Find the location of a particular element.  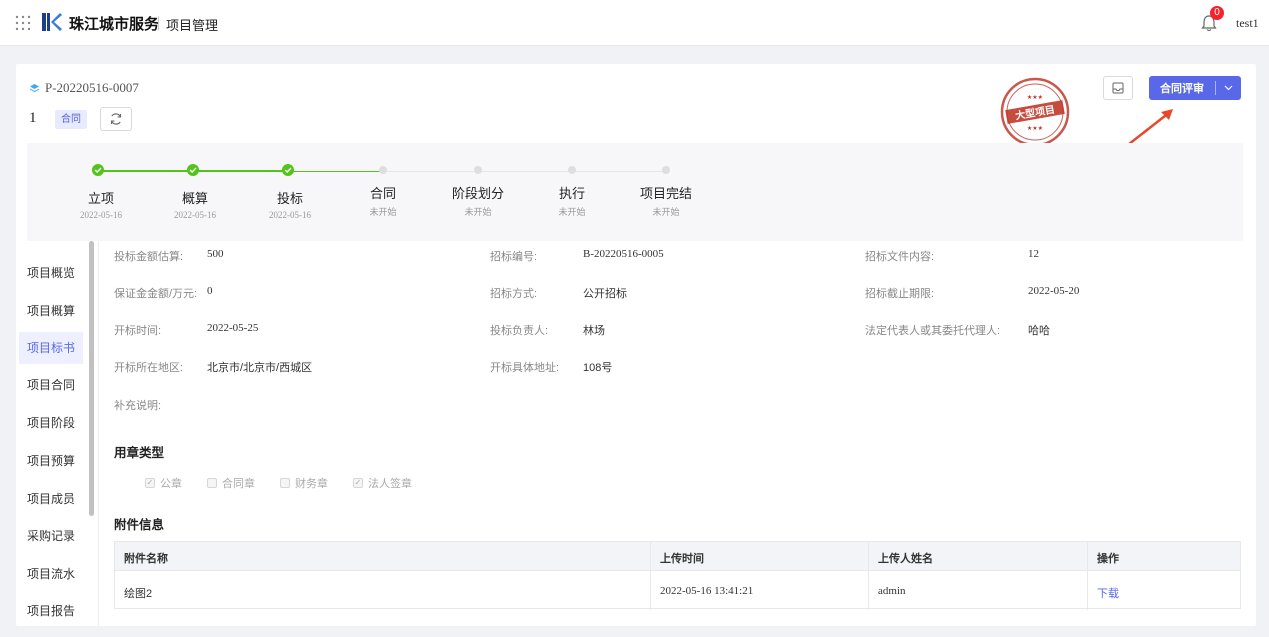

step-title: 概算 is located at coordinates (194, 198).